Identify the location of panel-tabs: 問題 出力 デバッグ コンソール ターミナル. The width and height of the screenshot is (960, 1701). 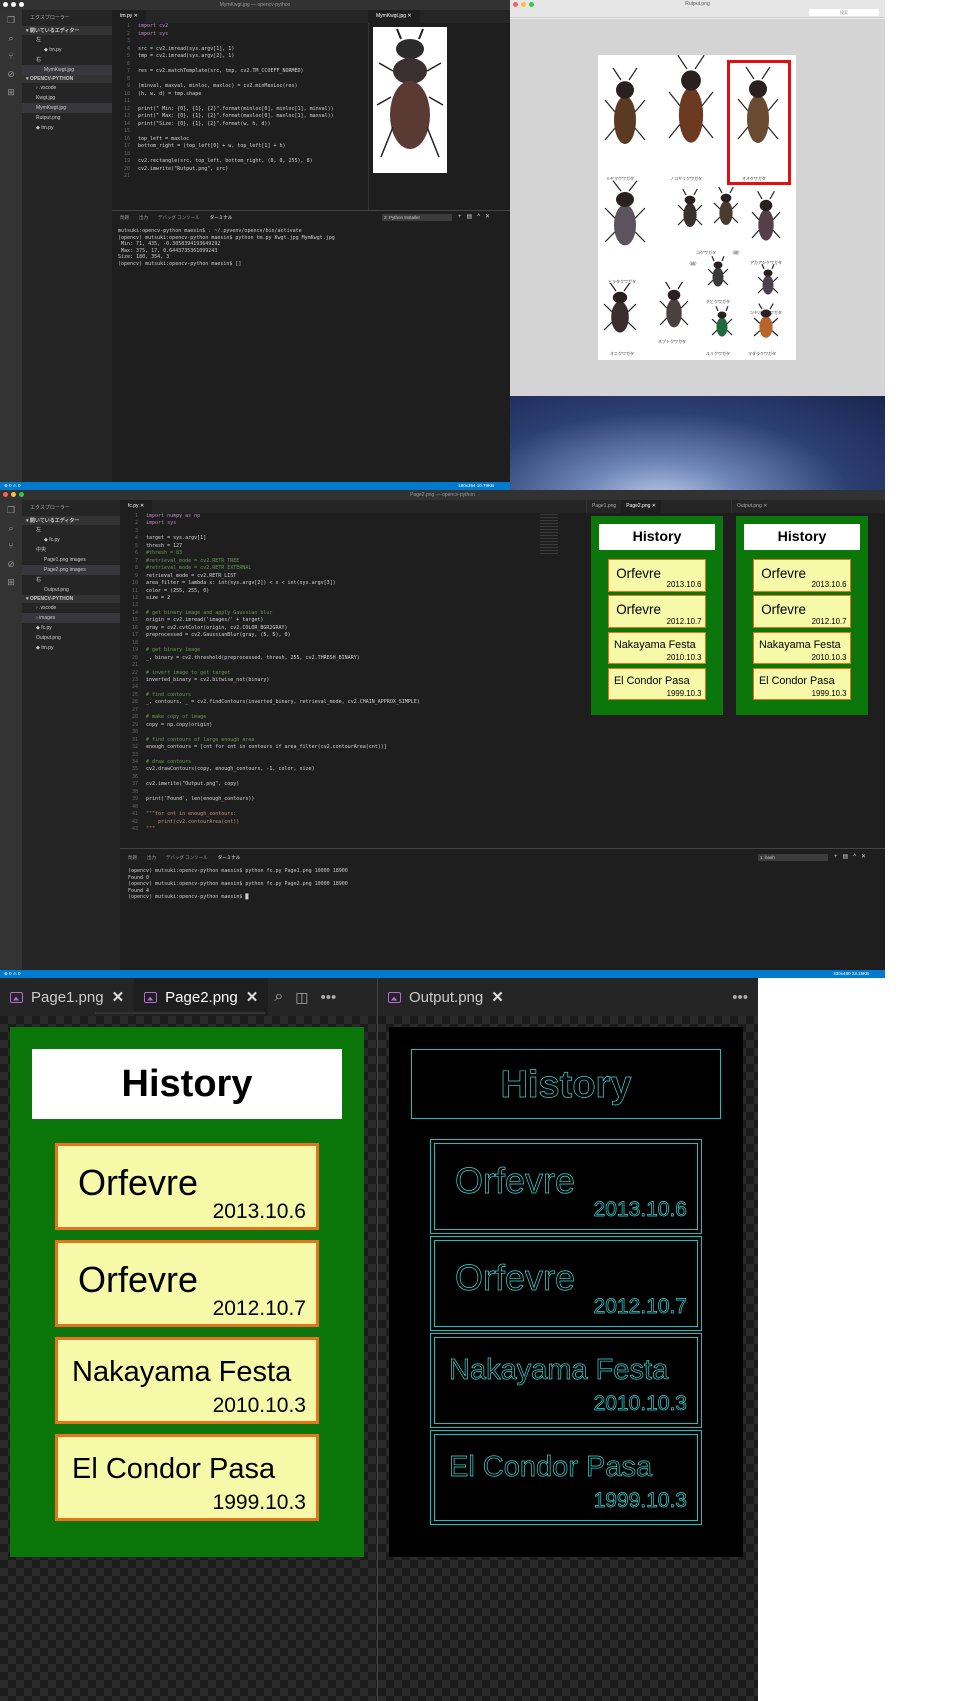
(176, 218).